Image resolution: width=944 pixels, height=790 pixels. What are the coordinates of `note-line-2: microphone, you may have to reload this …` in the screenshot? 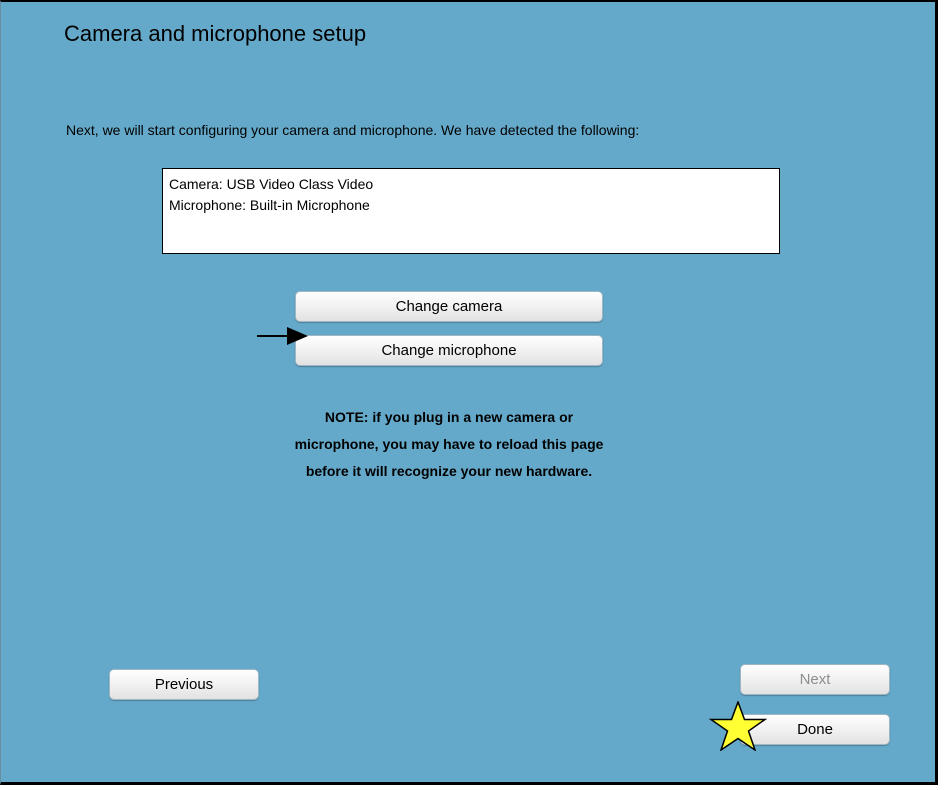 It's located at (449, 444).